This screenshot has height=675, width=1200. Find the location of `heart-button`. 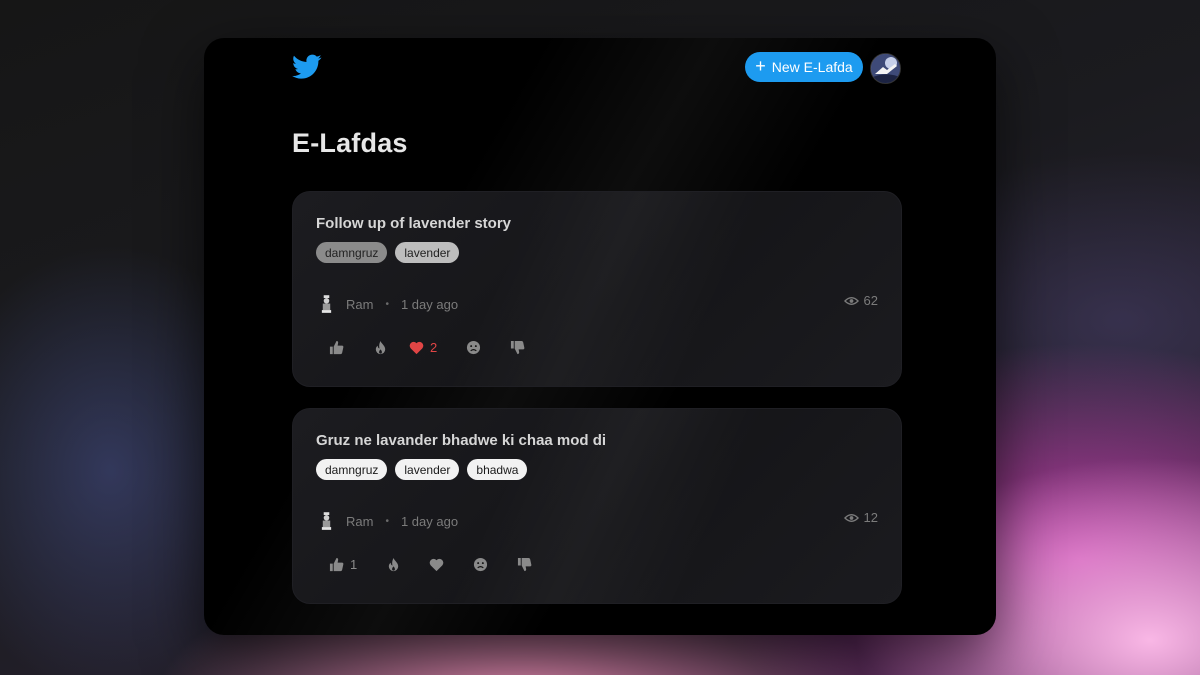

heart-button is located at coordinates (451, 564).